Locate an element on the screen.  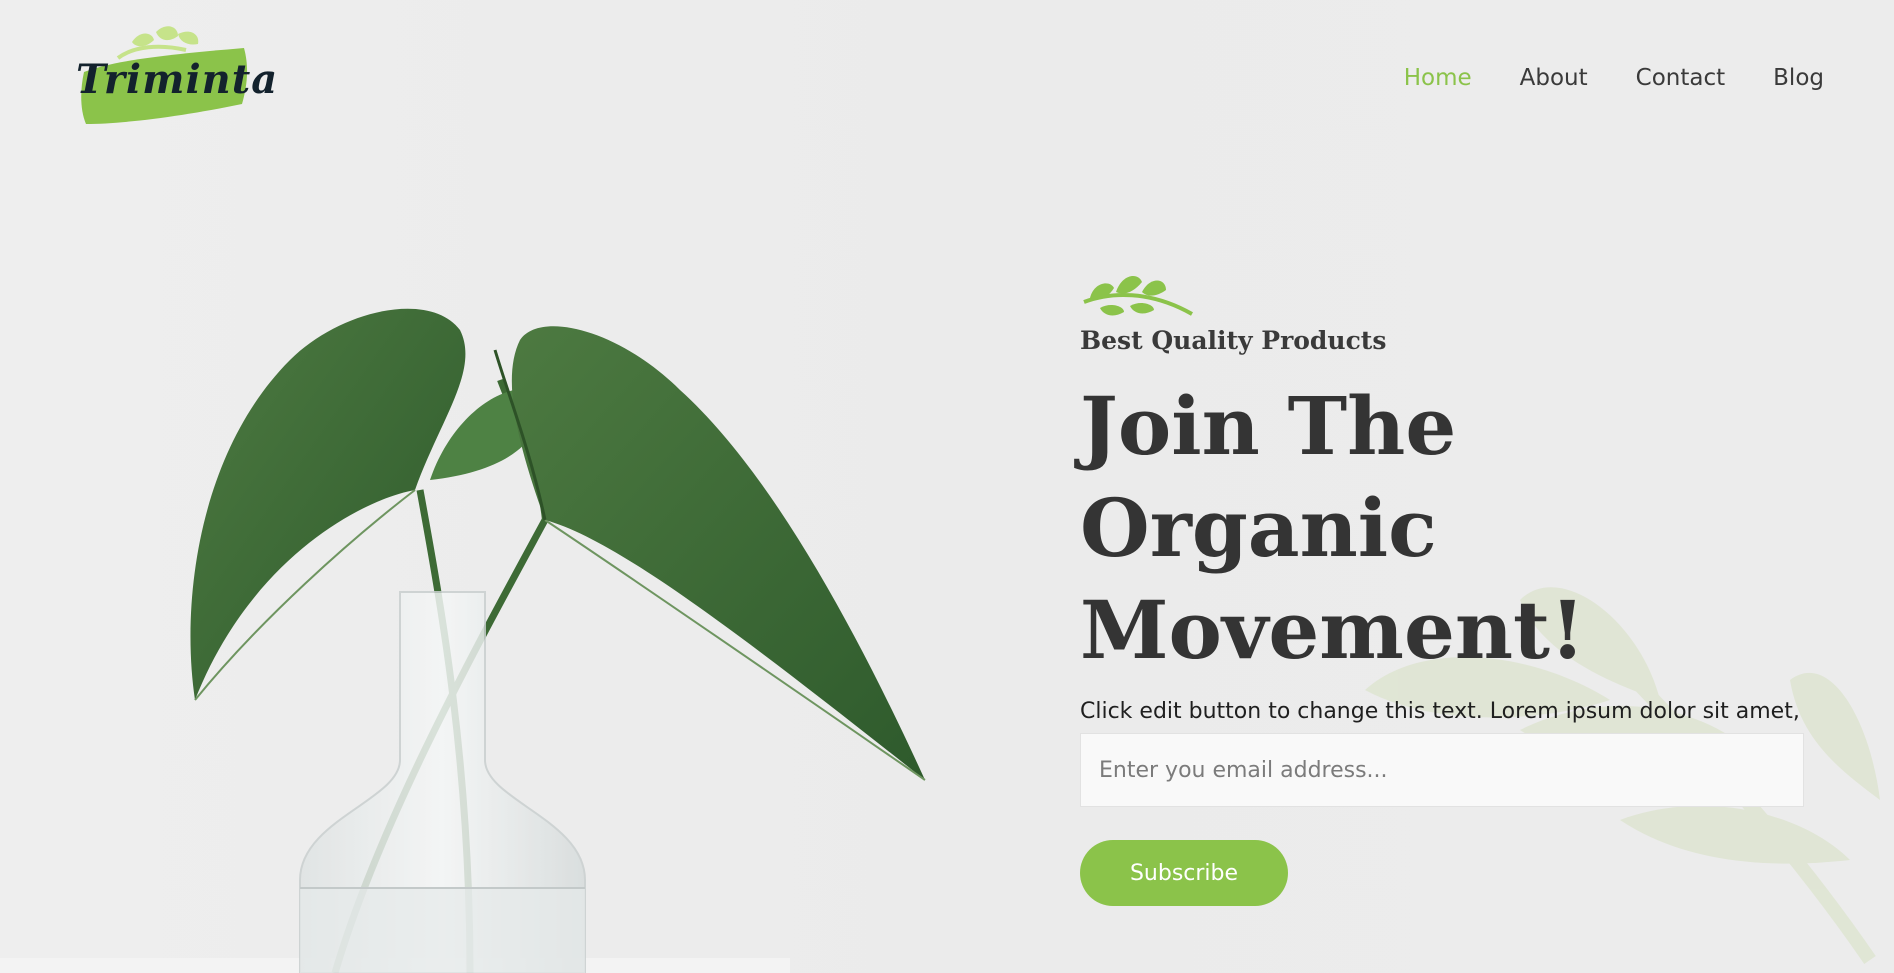
hero-headline-line-2: Movement! is located at coordinates (1333, 630).